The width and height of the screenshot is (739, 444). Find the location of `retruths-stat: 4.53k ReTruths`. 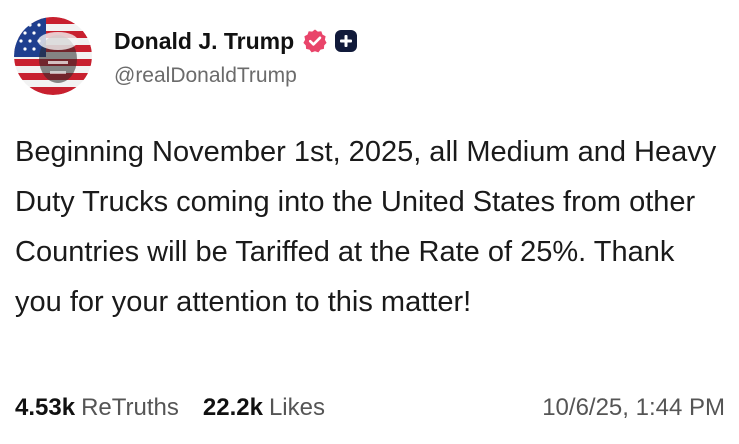

retruths-stat: 4.53k ReTruths is located at coordinates (97, 408).